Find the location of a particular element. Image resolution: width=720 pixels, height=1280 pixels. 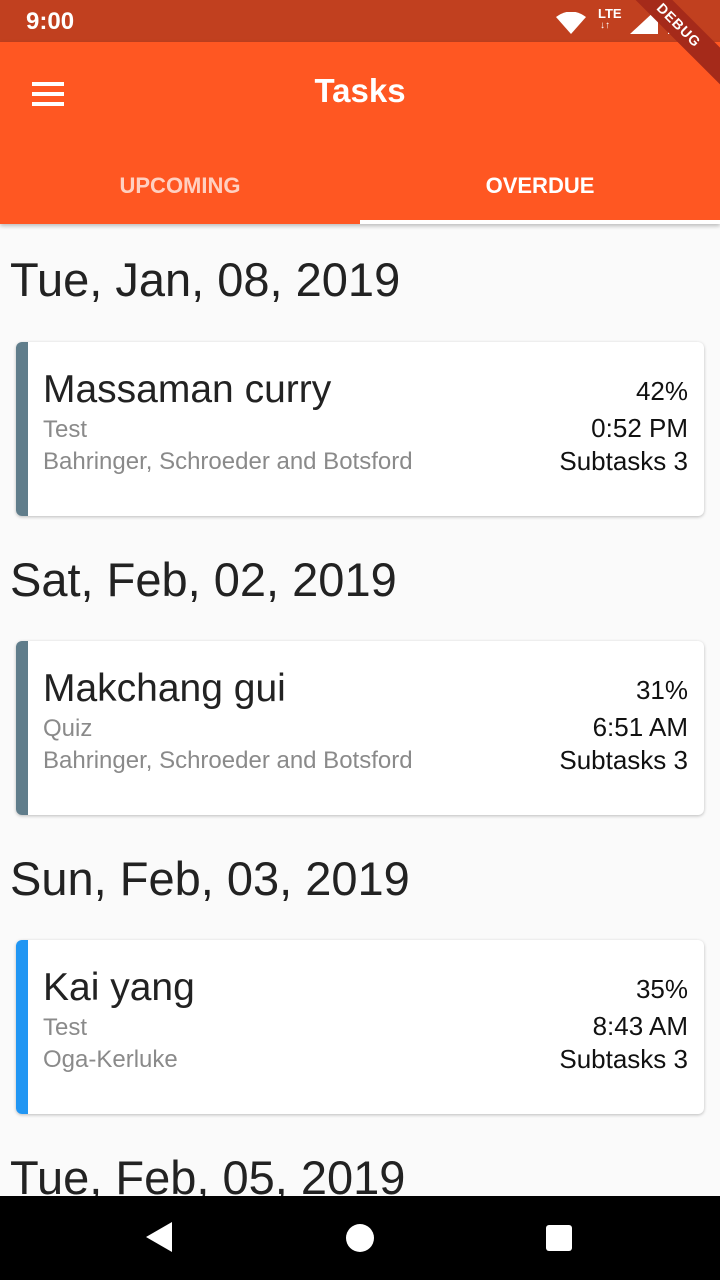

task-company: Oga-Kerluke is located at coordinates (110, 1059).